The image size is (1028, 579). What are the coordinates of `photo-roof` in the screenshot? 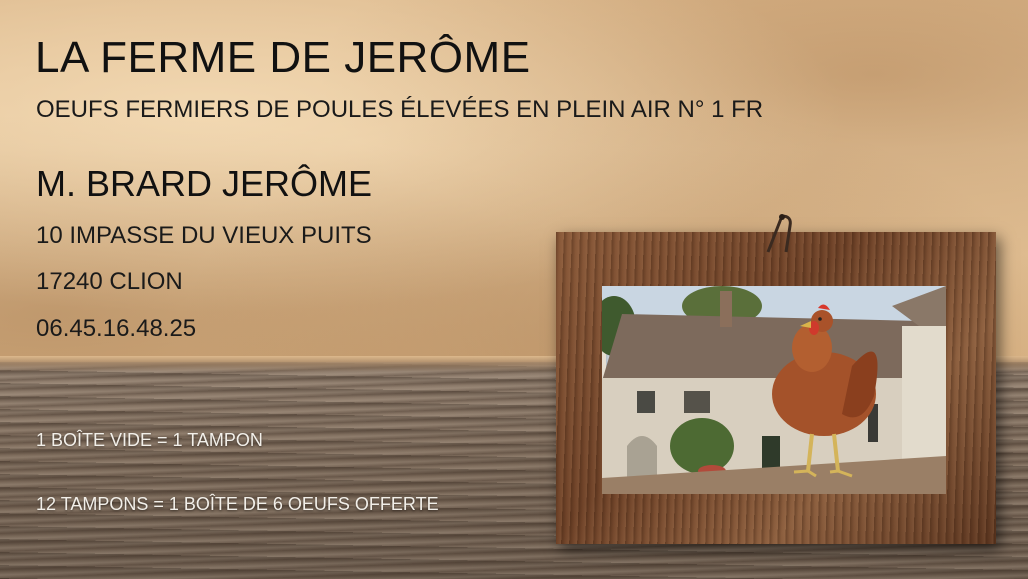 It's located at (774, 347).